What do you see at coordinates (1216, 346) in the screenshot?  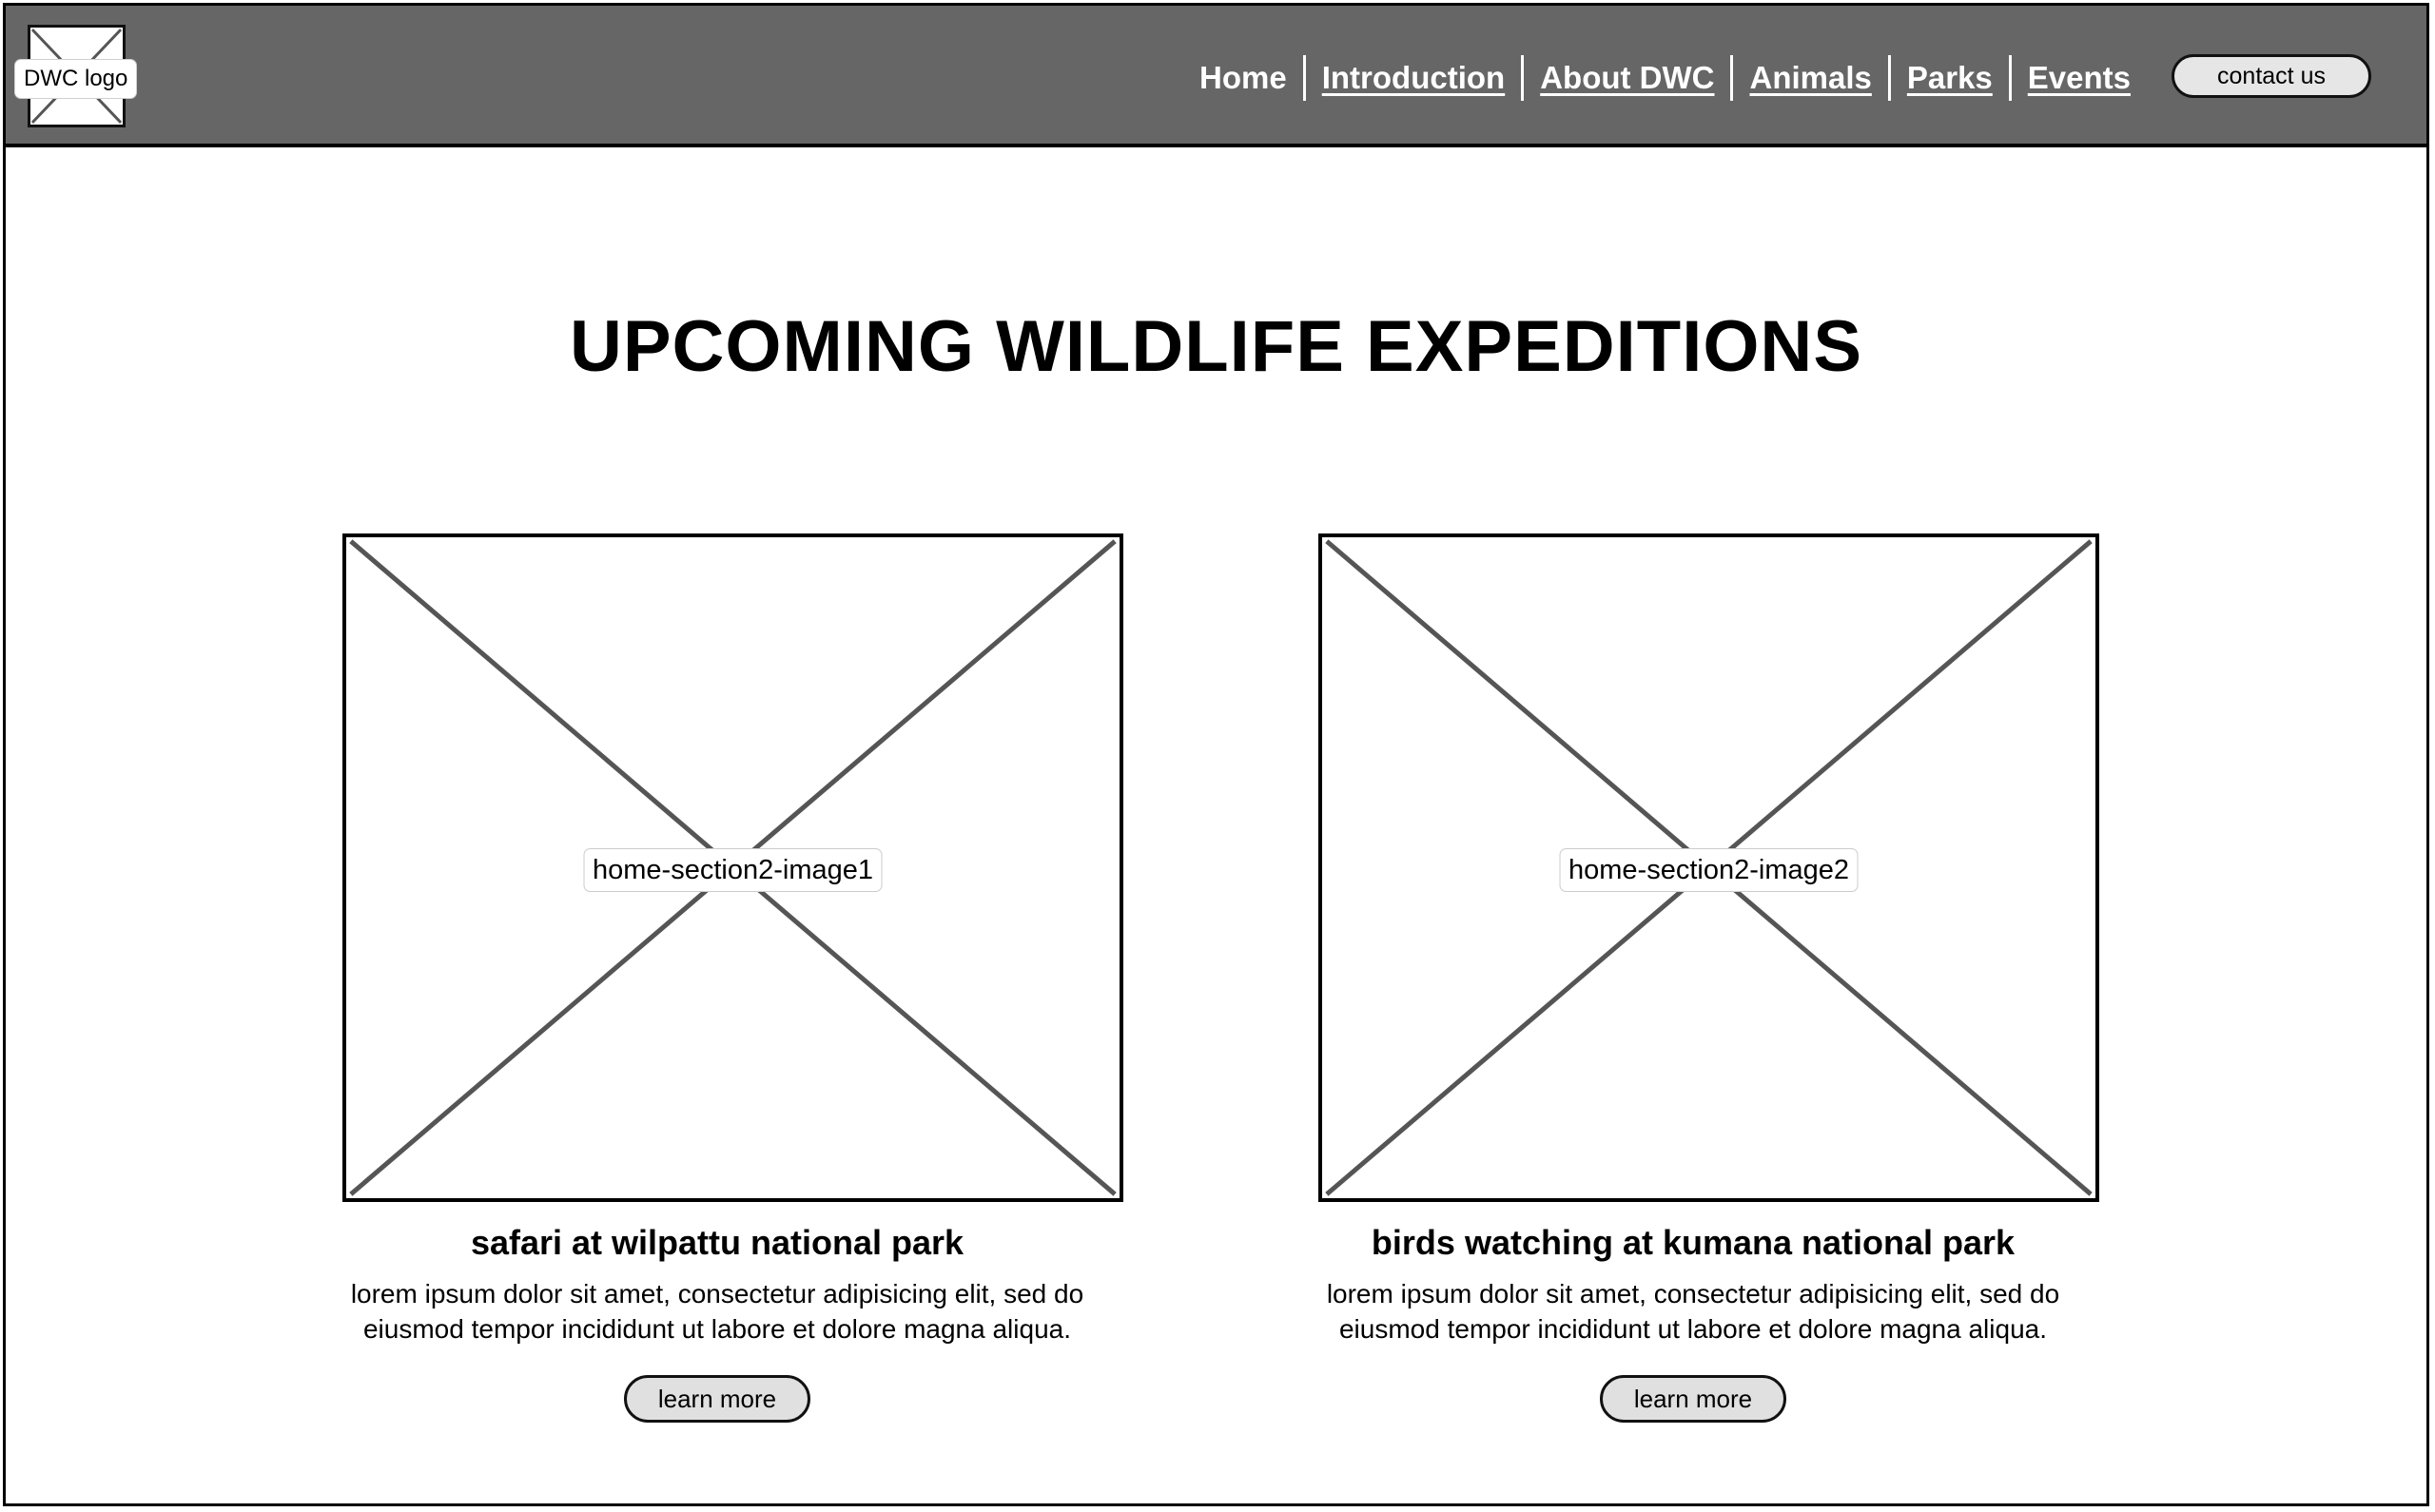 I see `page-title: UPCOMING WILDLIFE EXPEDITIONS` at bounding box center [1216, 346].